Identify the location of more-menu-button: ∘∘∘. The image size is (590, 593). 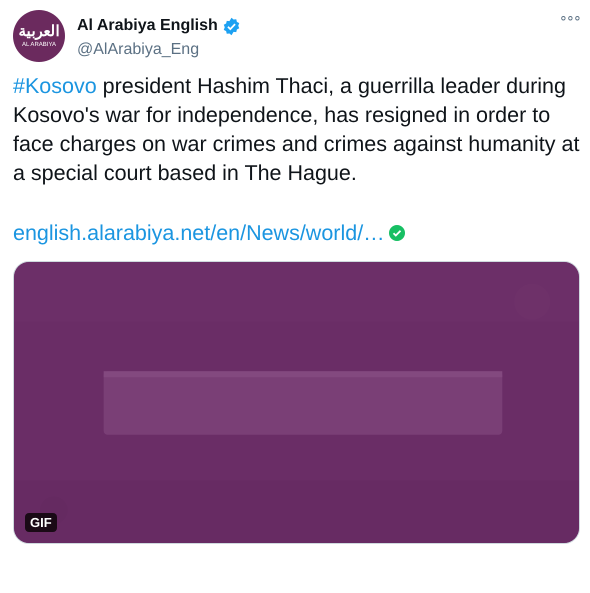
(569, 17).